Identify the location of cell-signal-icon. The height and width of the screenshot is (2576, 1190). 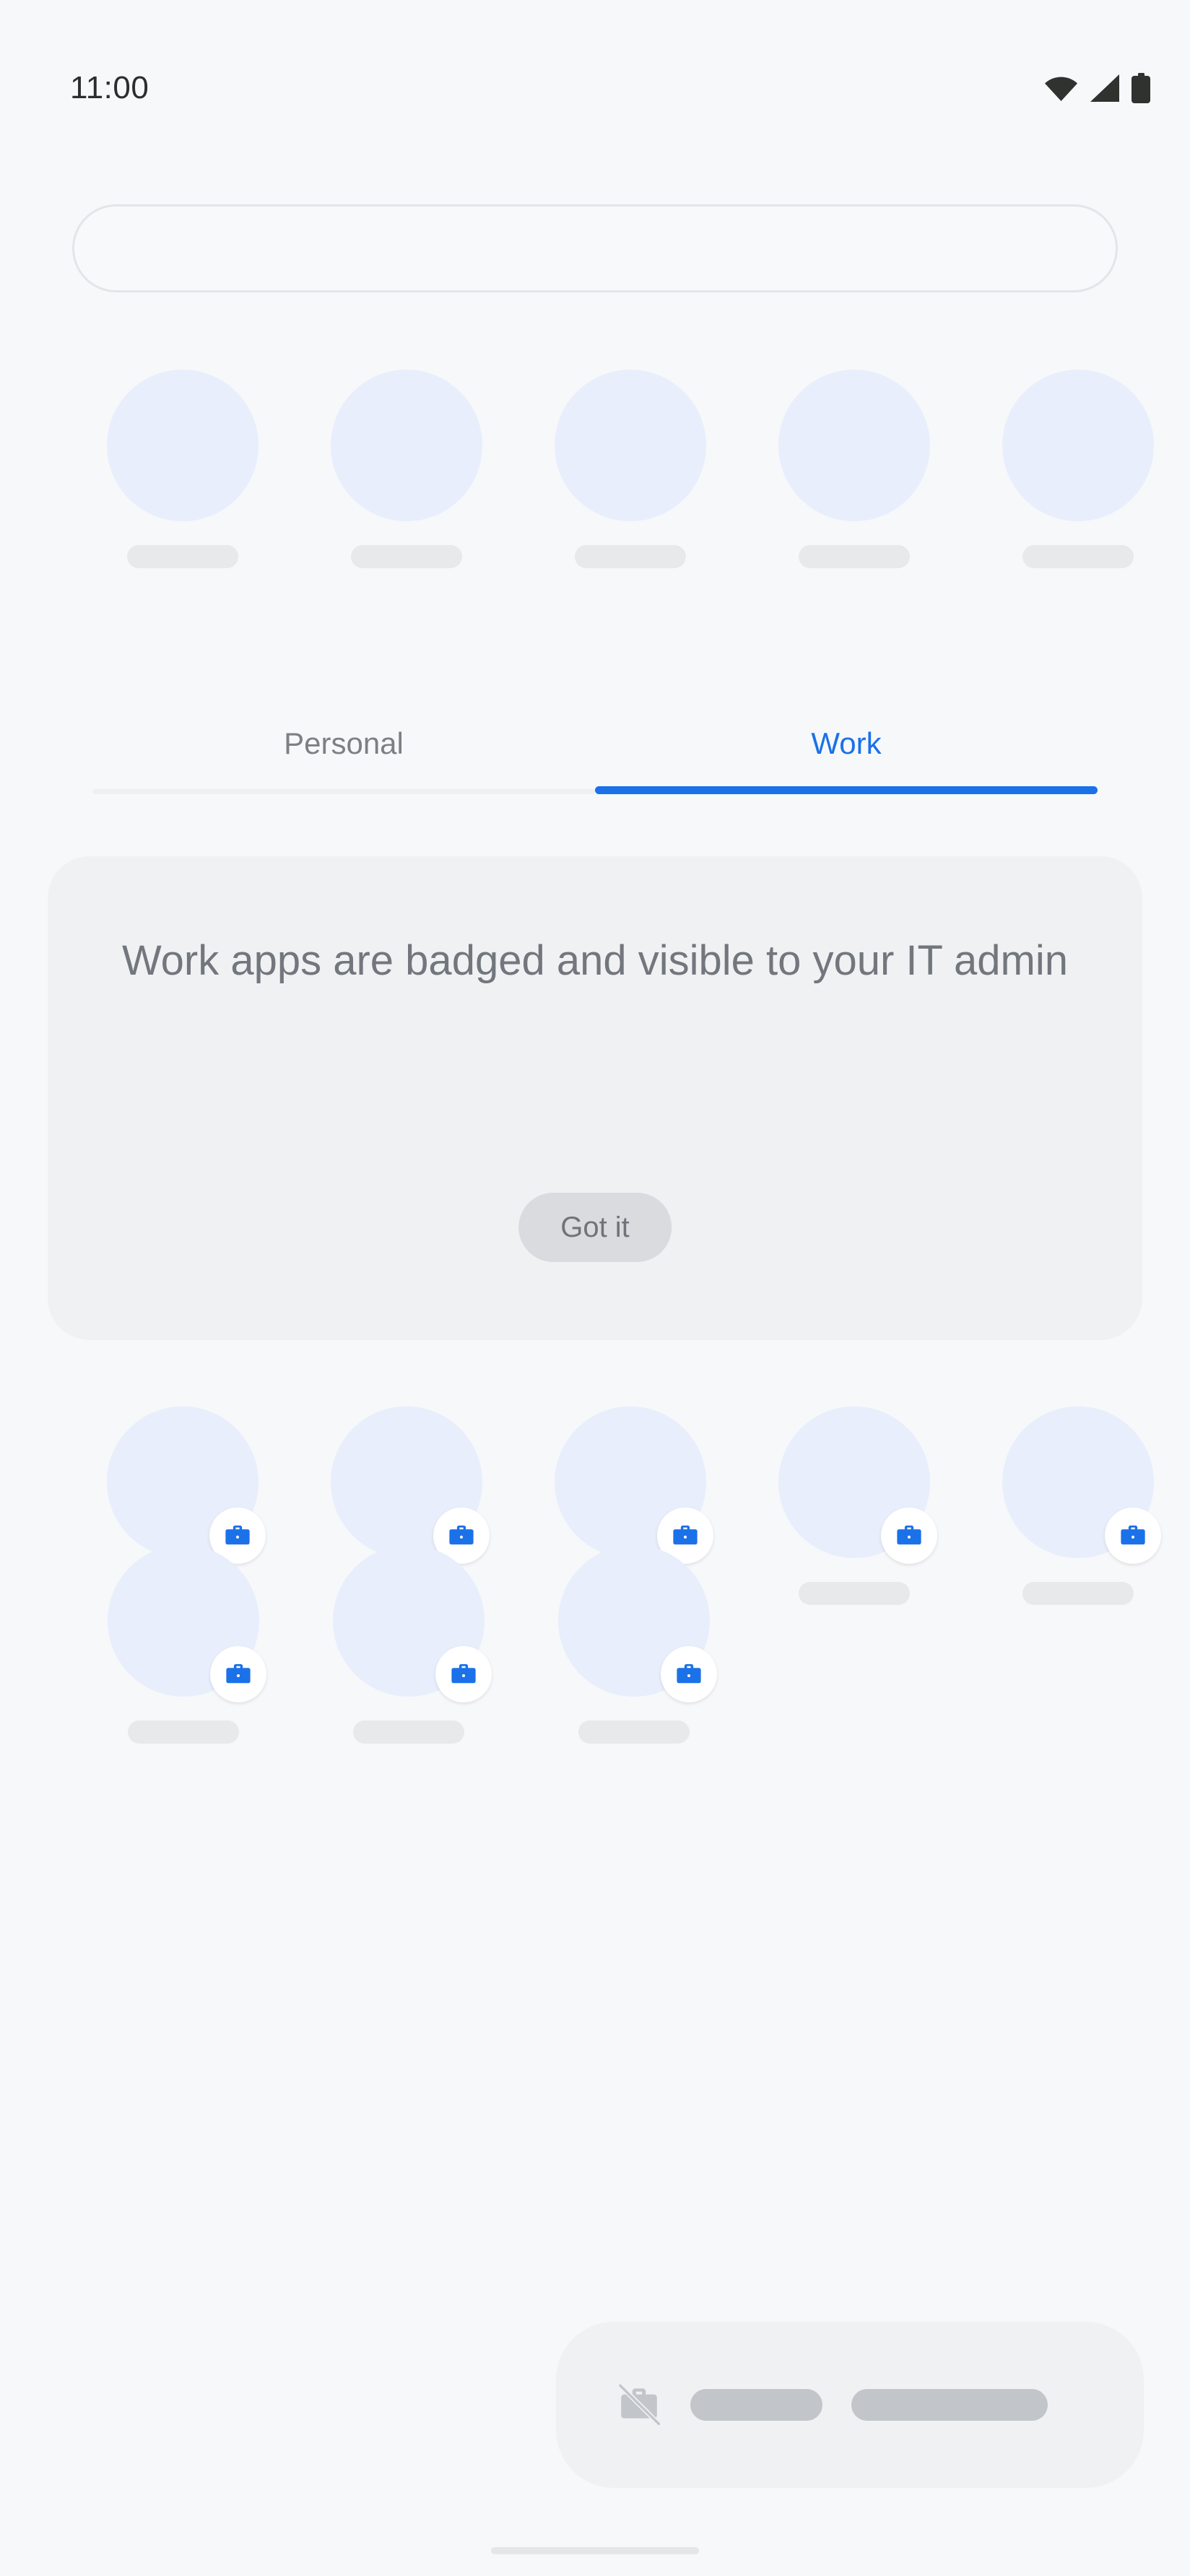
(1105, 88).